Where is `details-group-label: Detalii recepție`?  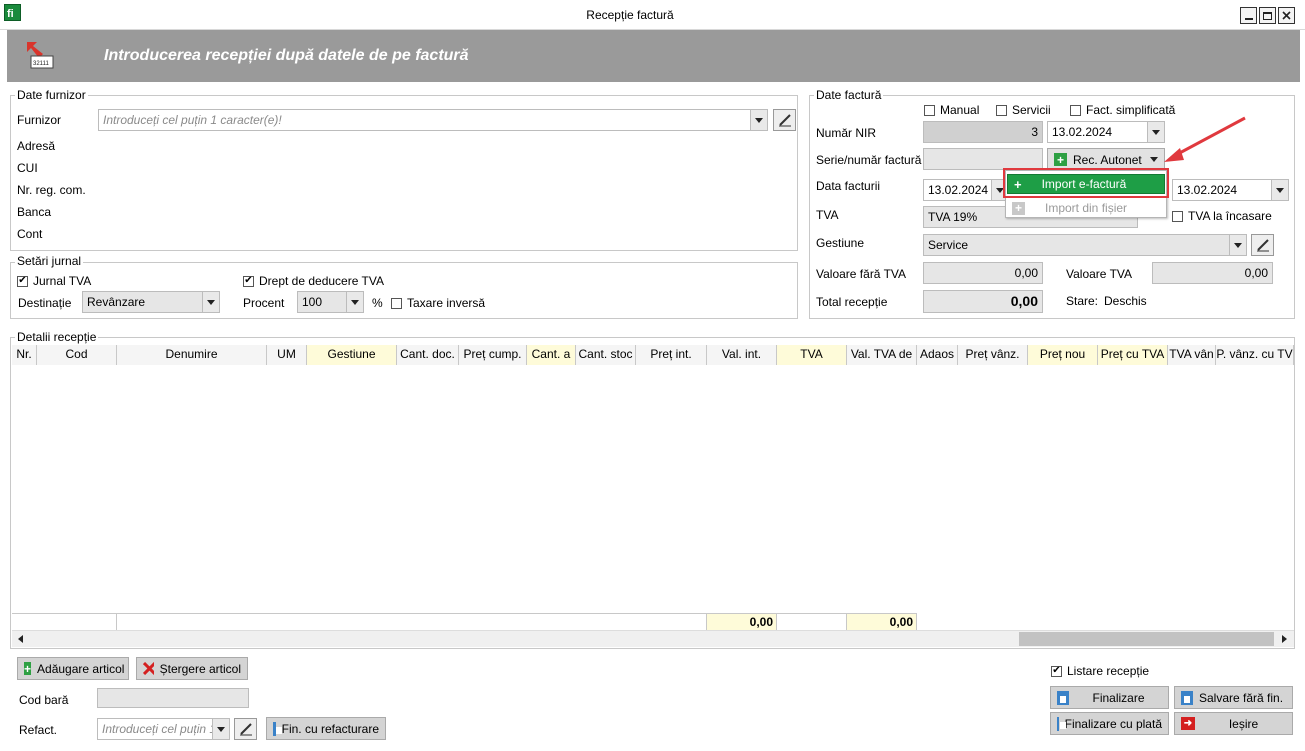 details-group-label: Detalii recepție is located at coordinates (57, 337).